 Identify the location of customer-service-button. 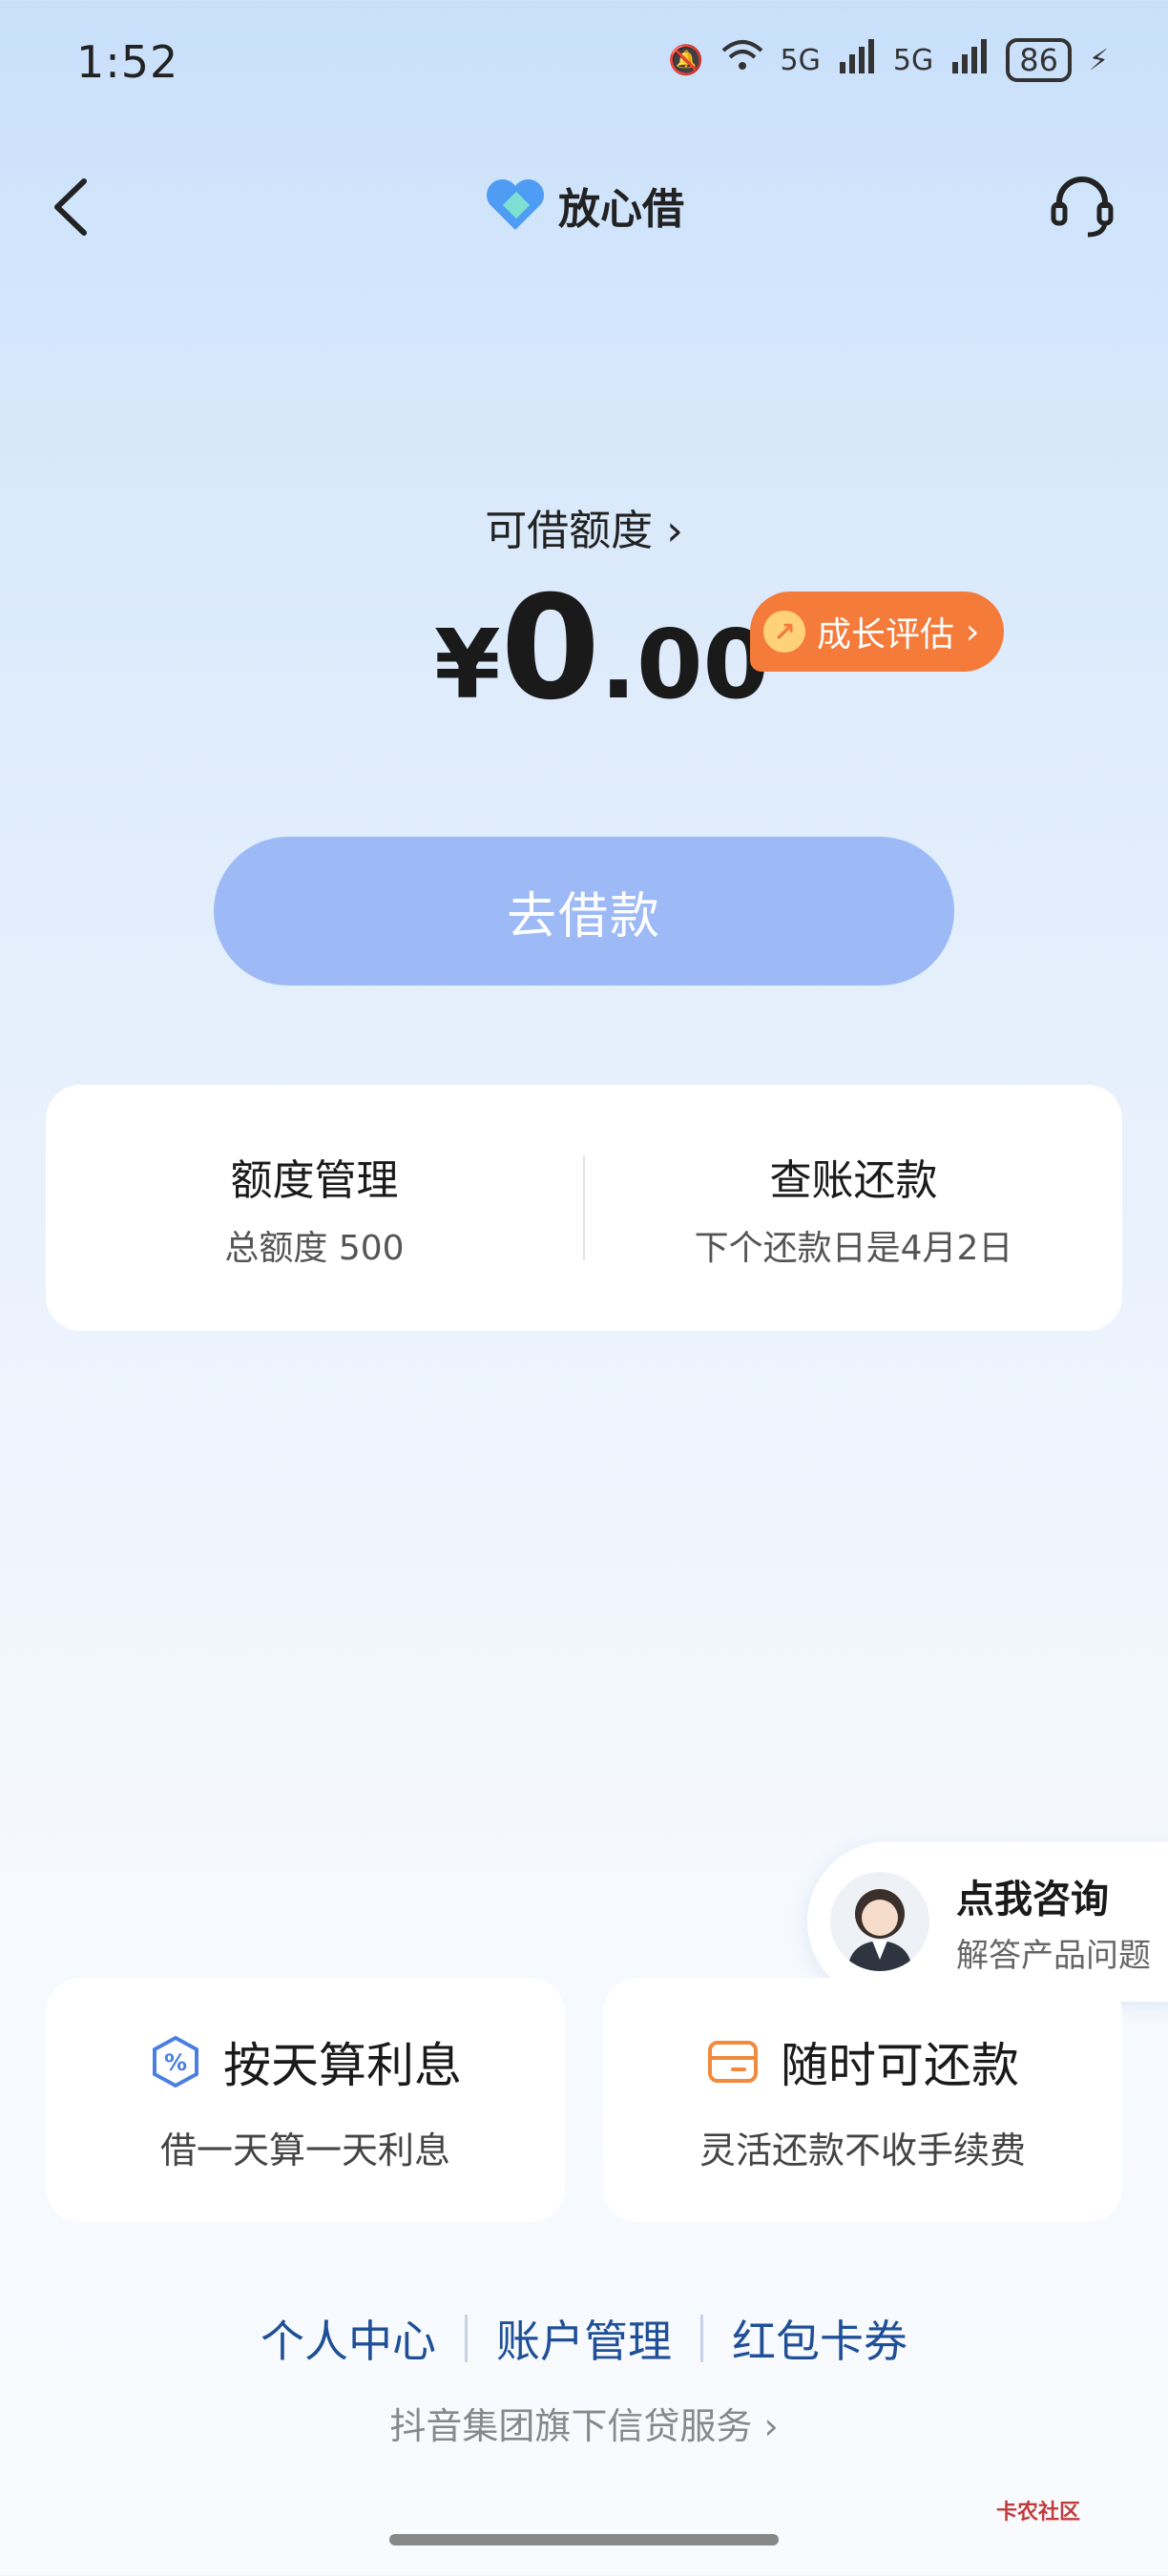
(1082, 206).